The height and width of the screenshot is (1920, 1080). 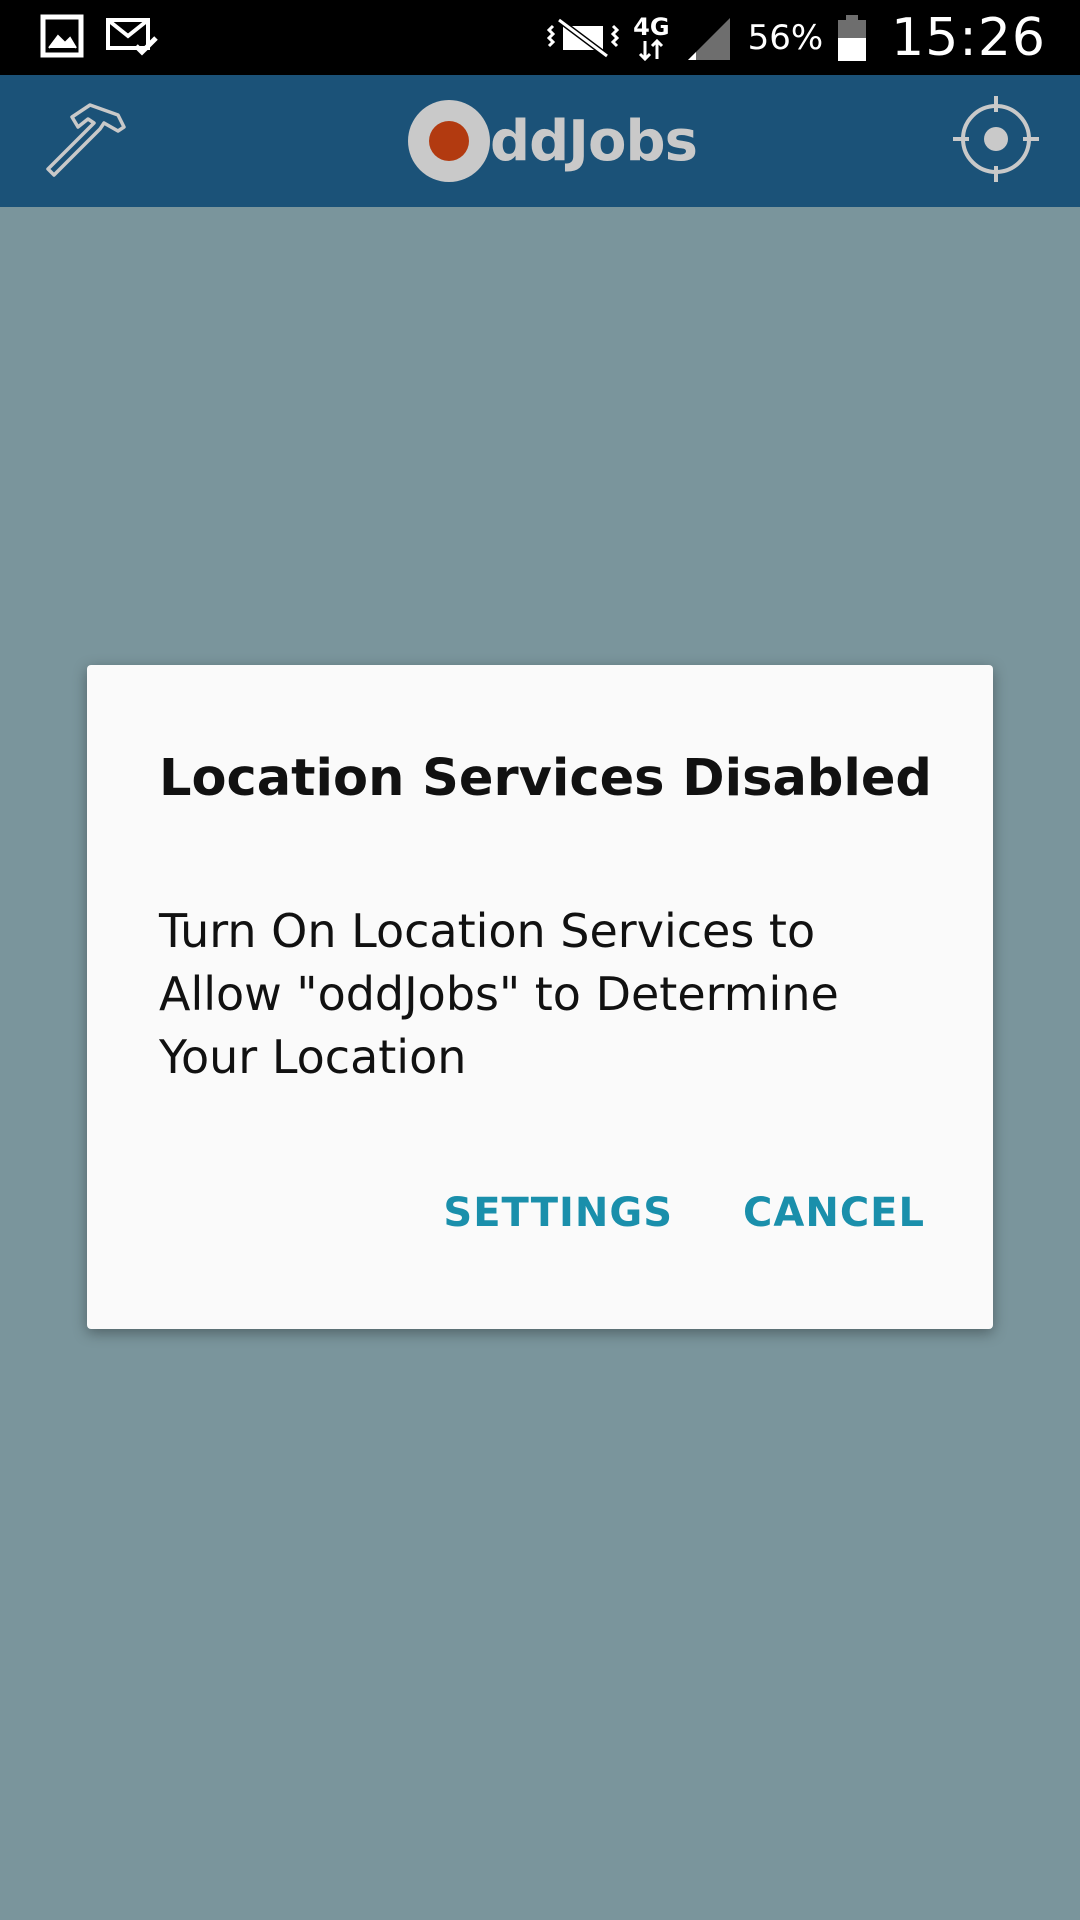 I want to click on status-bar-notifications, so click(x=99, y=36).